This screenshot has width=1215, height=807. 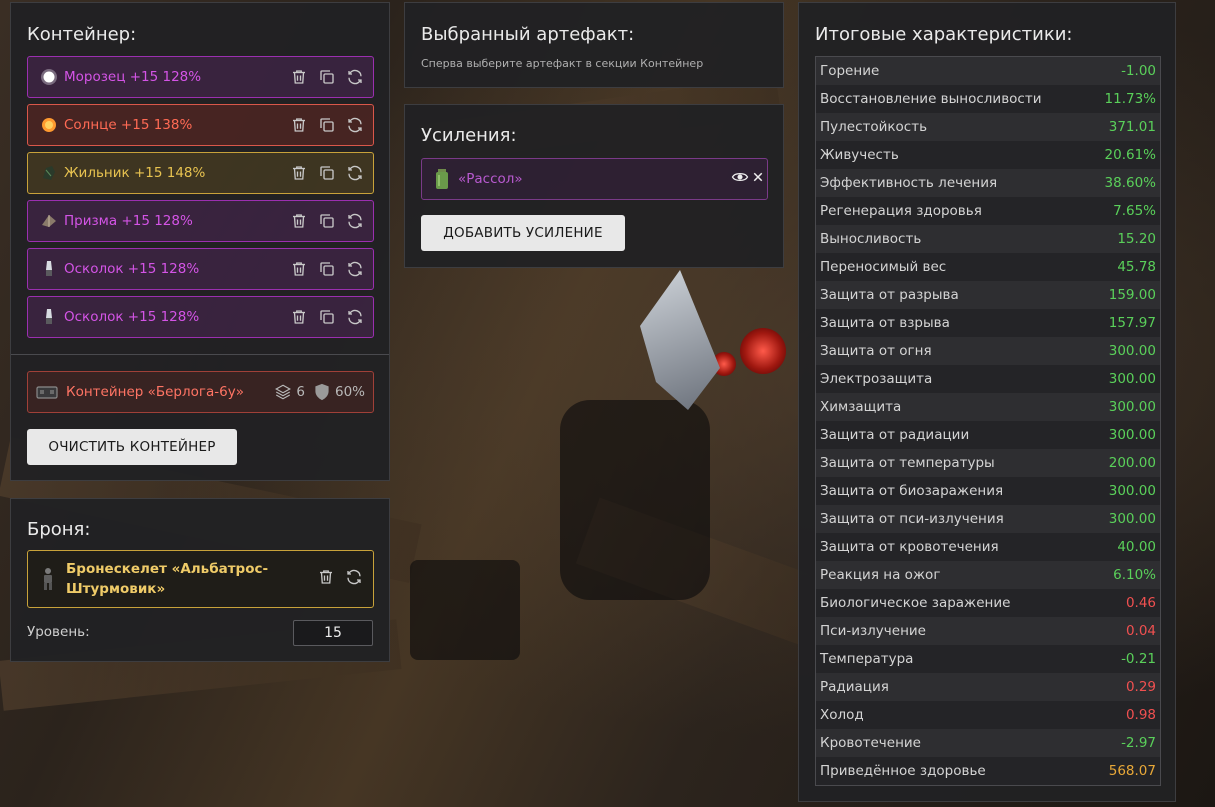 What do you see at coordinates (854, 687) in the screenshot?
I see `stat-name: Радиация` at bounding box center [854, 687].